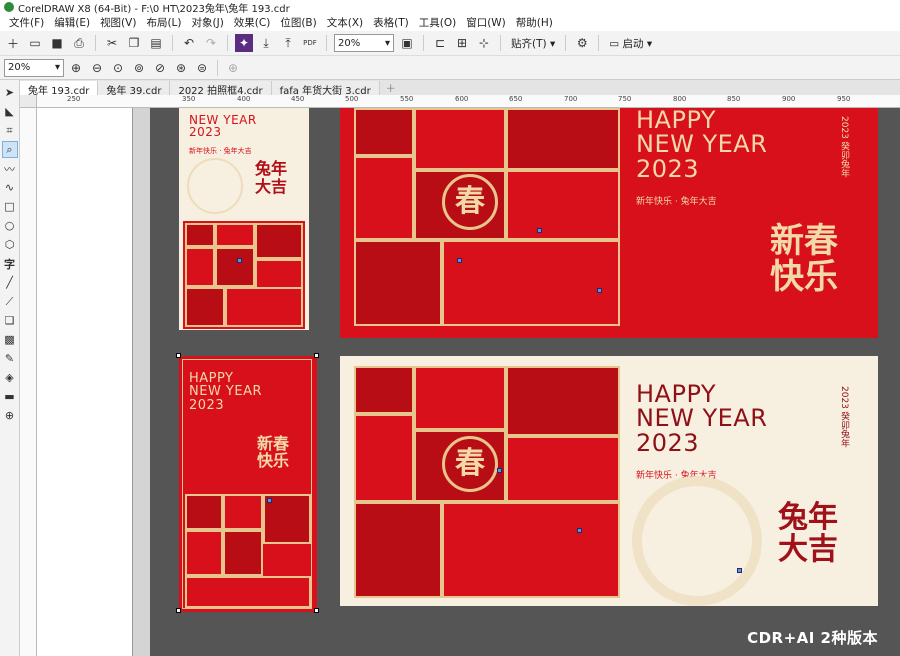 This screenshot has height=656, width=900. What do you see at coordinates (298, 22) in the screenshot?
I see `menu-bitmaps: 位图(B)` at bounding box center [298, 22].